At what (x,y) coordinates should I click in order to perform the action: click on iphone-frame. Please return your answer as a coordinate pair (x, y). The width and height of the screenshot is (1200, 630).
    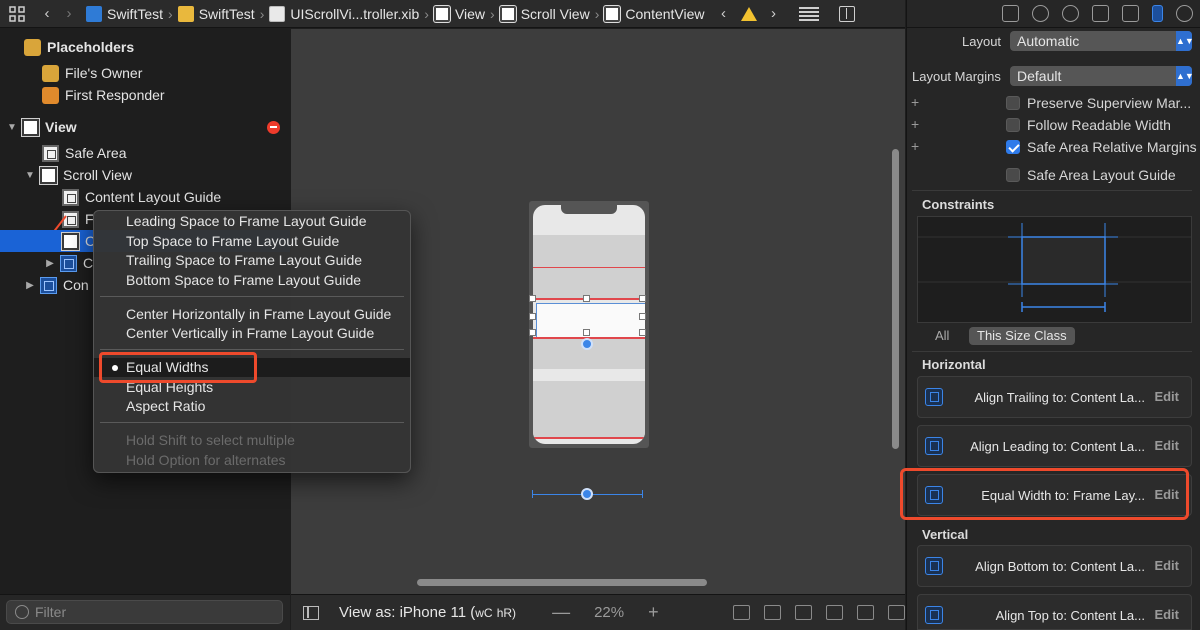
    Looking at the image, I should click on (589, 324).